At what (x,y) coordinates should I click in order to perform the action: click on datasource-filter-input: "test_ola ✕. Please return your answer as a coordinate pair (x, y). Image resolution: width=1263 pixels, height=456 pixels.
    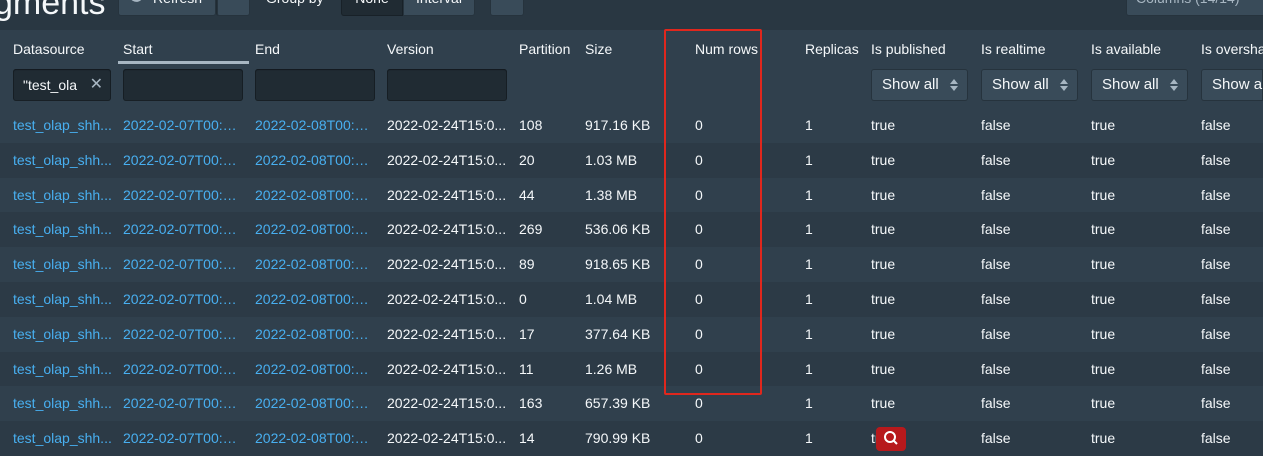
    Looking at the image, I should click on (62, 85).